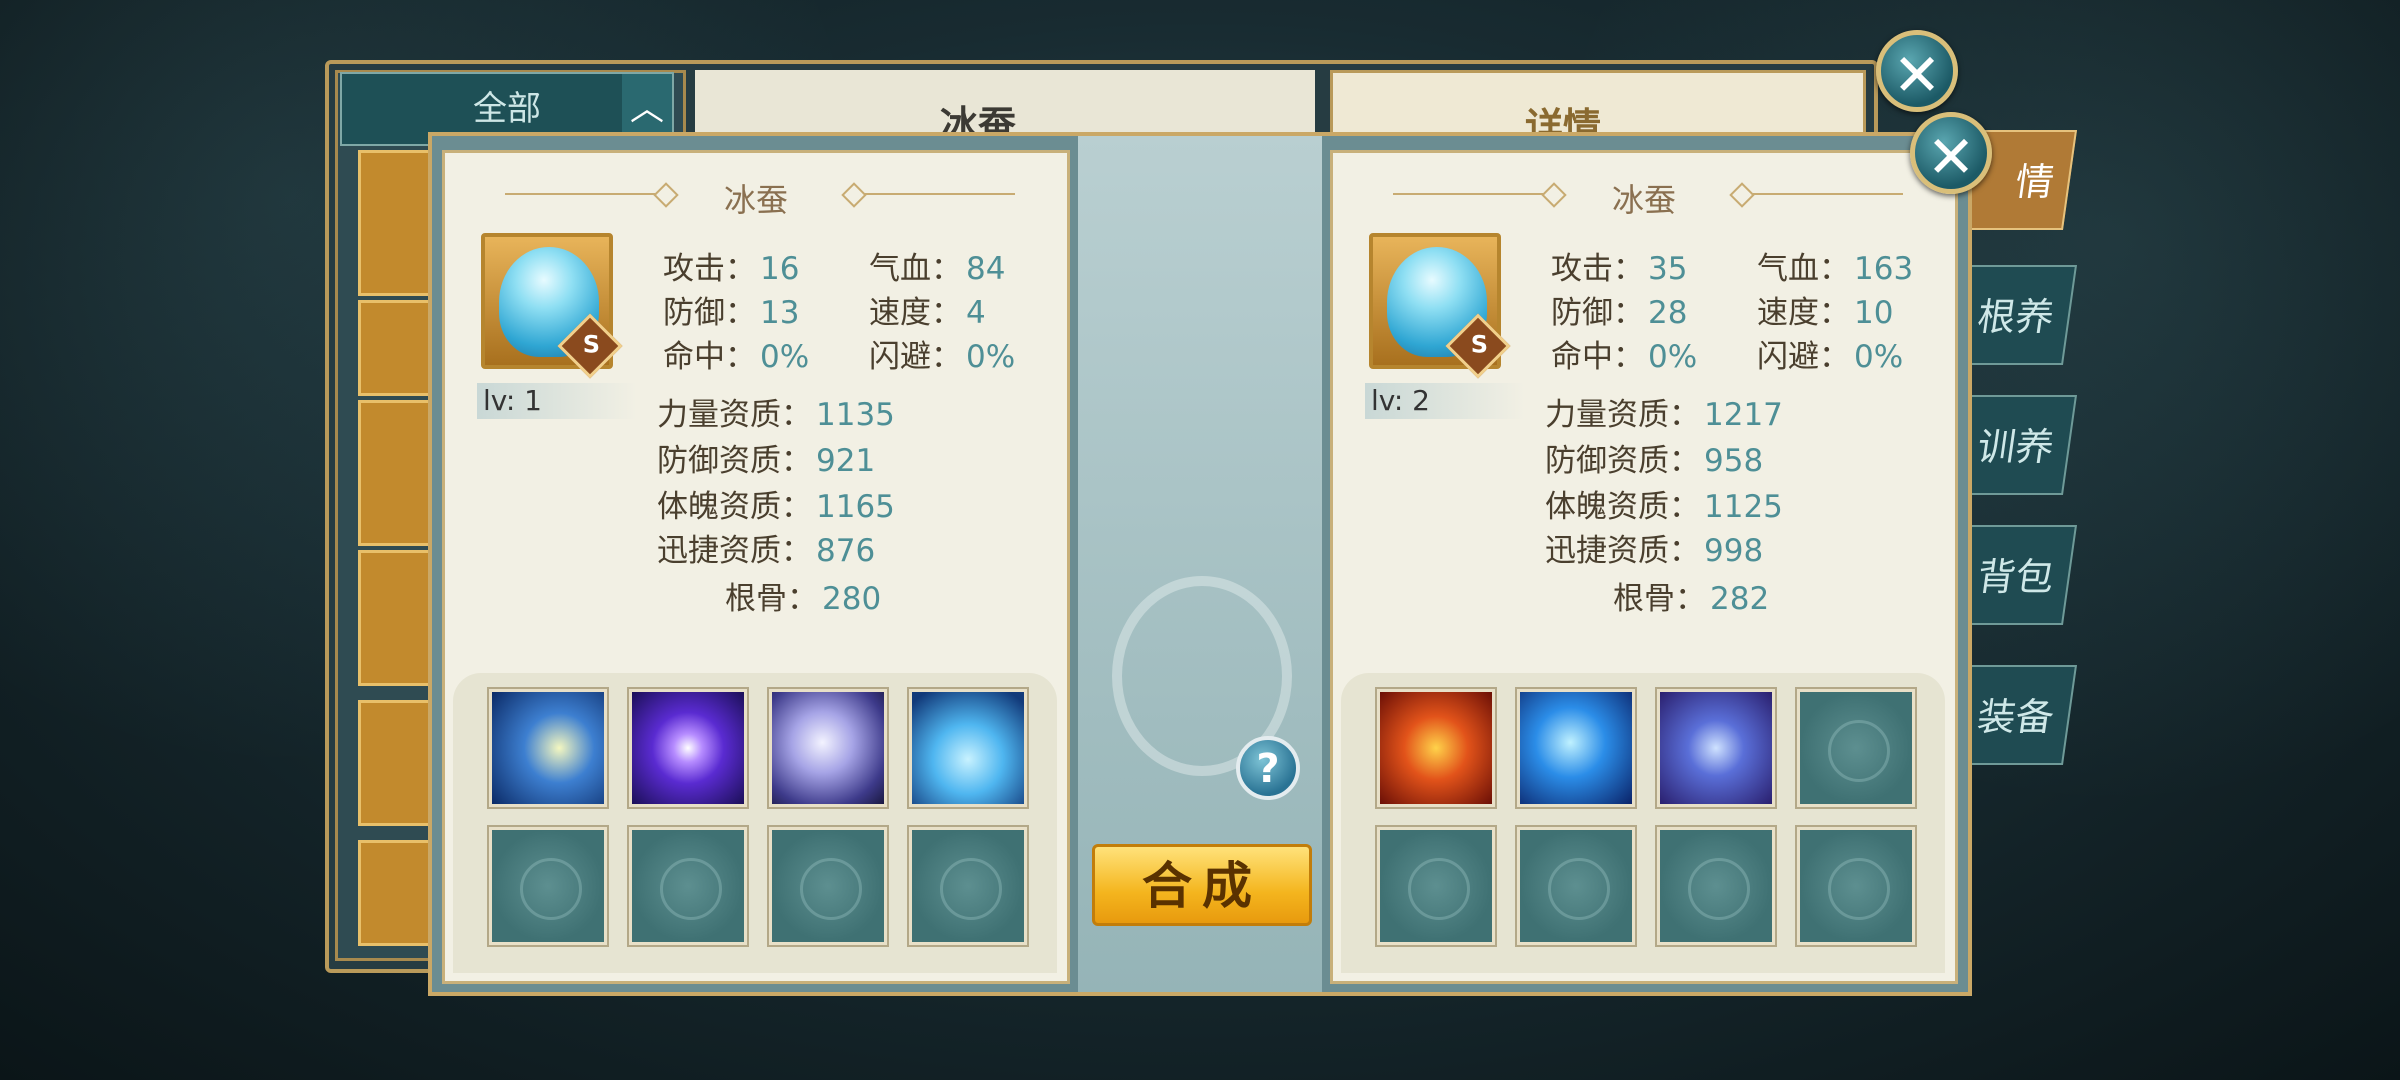 This screenshot has height=1080, width=2400. I want to click on aptitude-strength: 力量资质： 1135, so click(776, 415).